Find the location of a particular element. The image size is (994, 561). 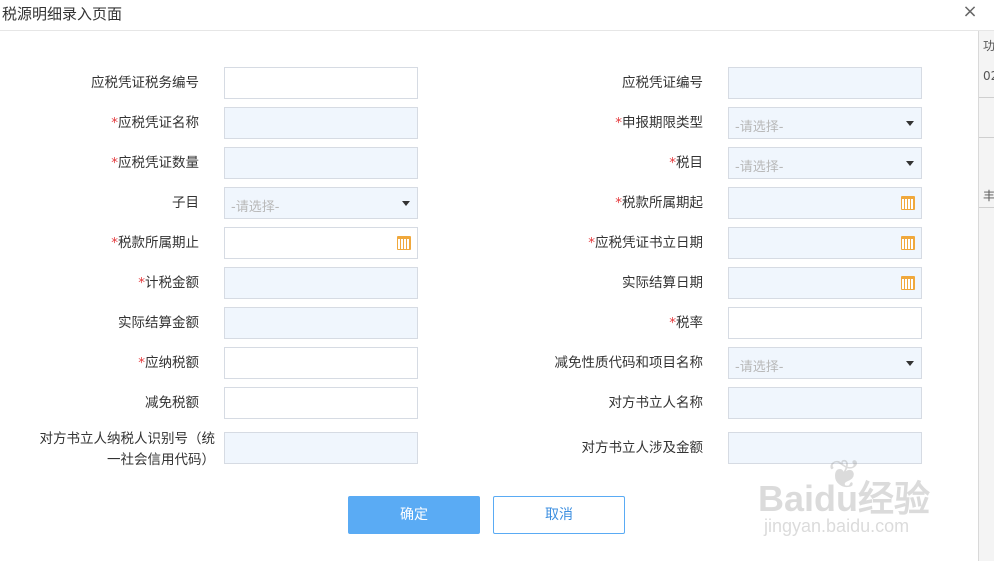

field-label-text: 子目 is located at coordinates (185, 203).